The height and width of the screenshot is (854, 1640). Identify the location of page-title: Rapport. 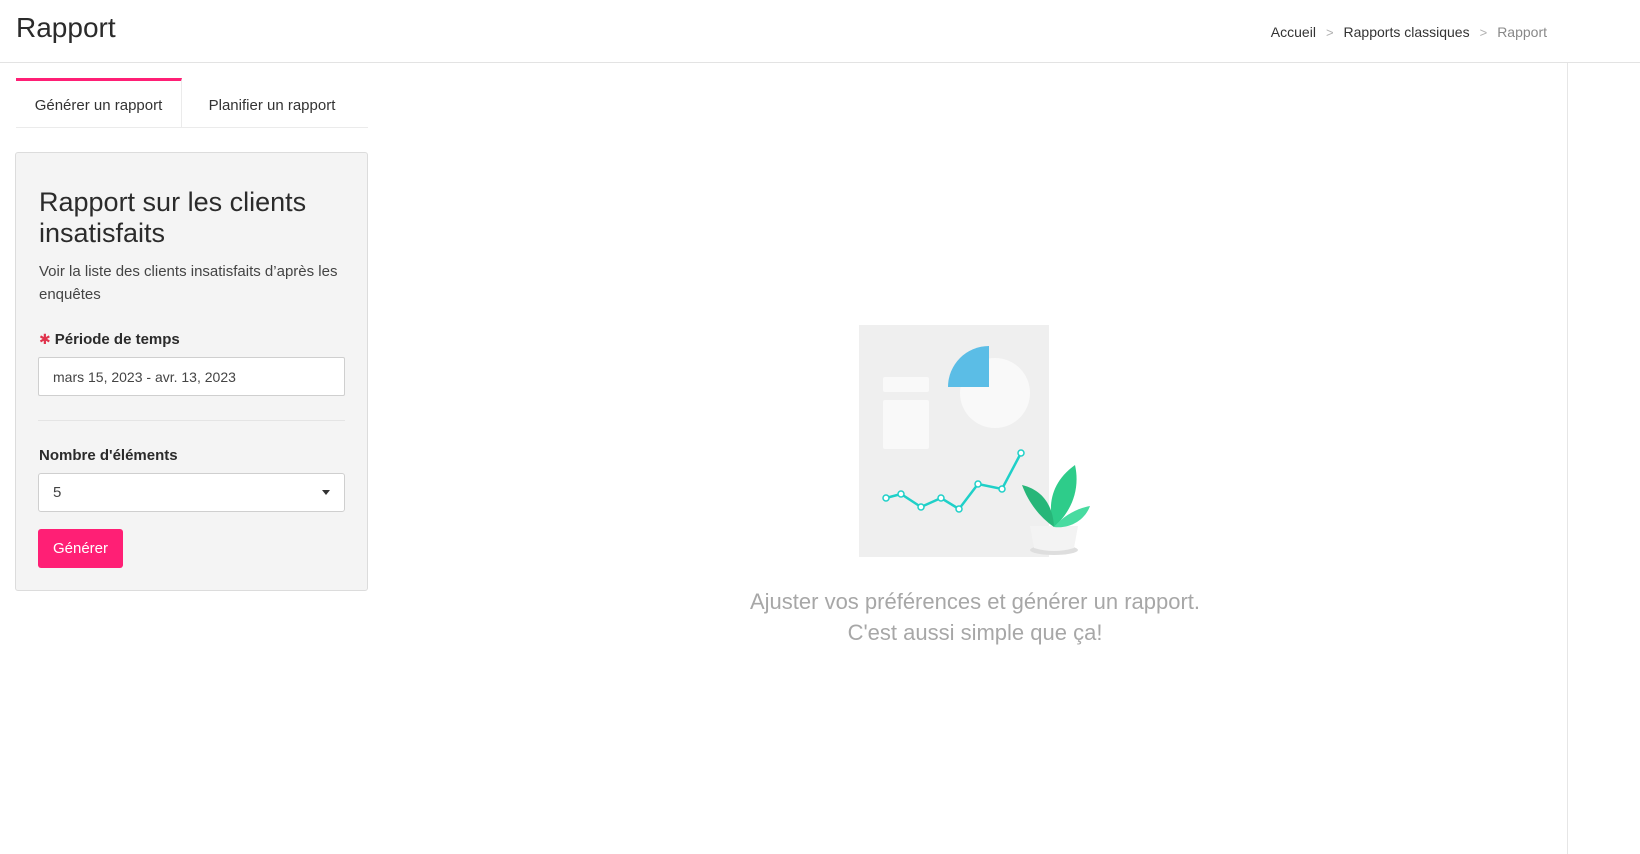
(66, 27).